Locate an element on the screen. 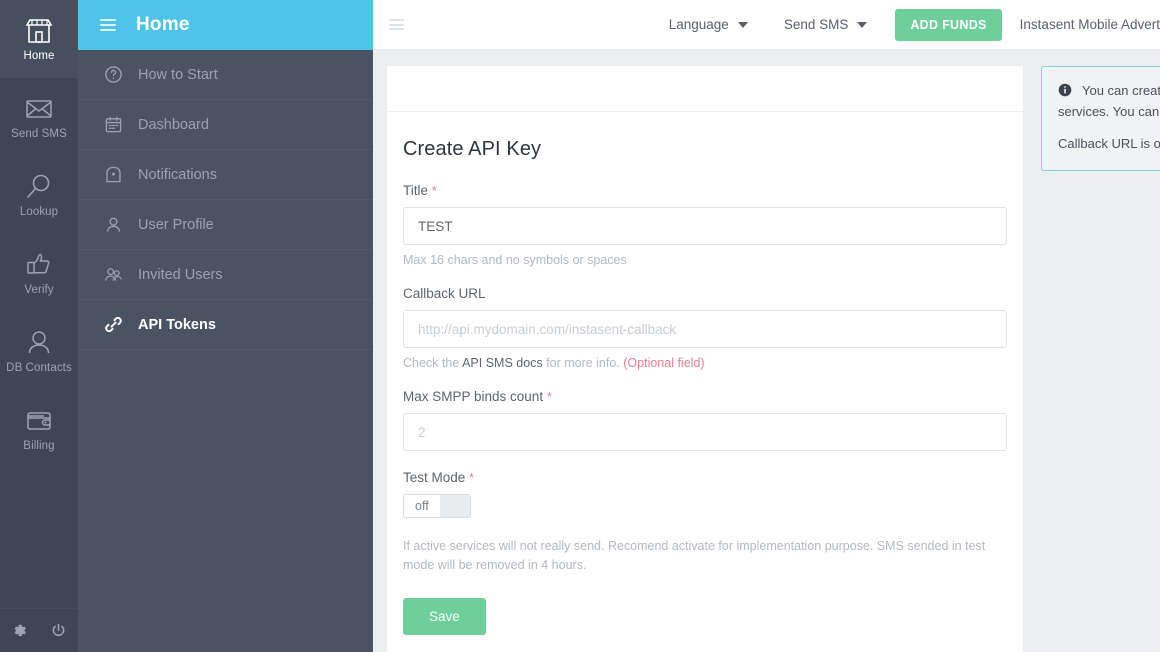 The image size is (1160, 652). sidebar-filler is located at coordinates (225, 501).